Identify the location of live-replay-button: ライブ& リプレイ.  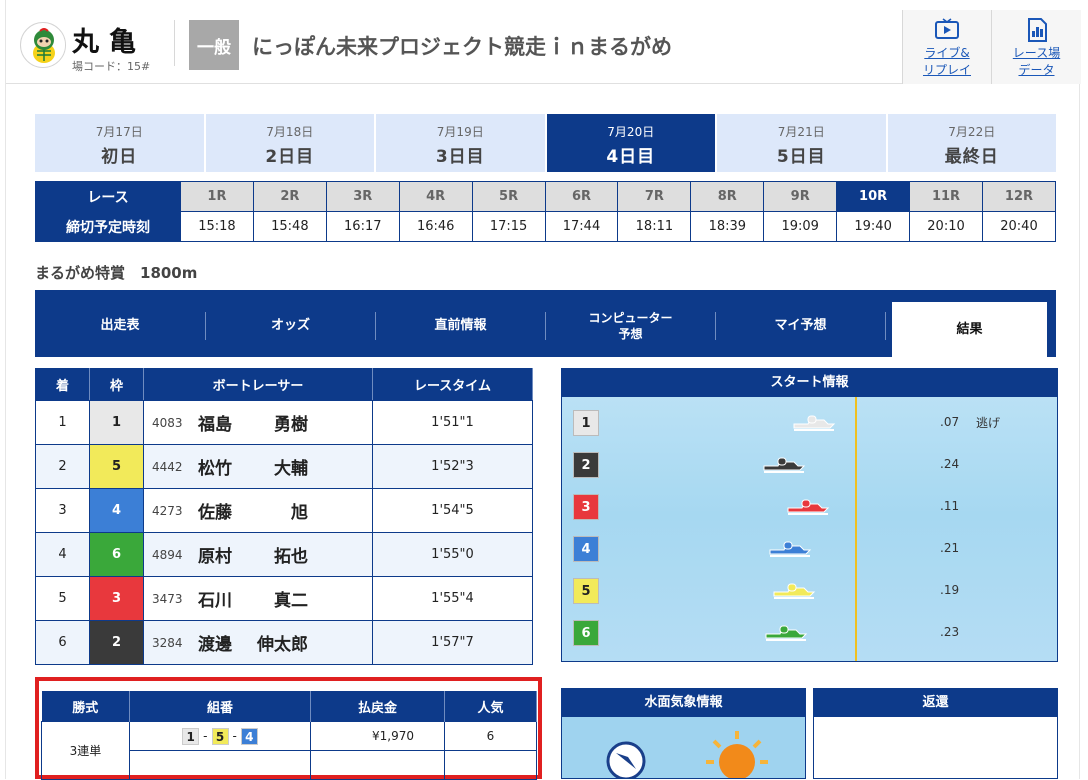
(946, 47).